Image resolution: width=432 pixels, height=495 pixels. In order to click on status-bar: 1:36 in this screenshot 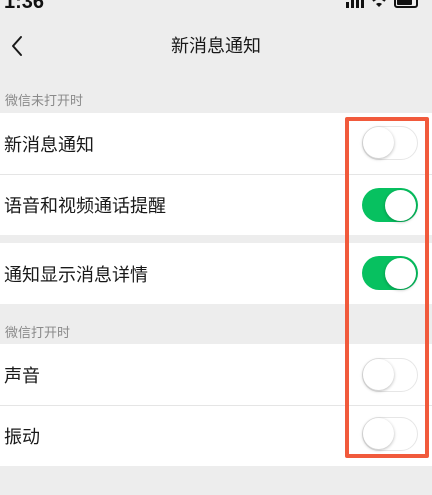, I will do `click(216, 7)`.